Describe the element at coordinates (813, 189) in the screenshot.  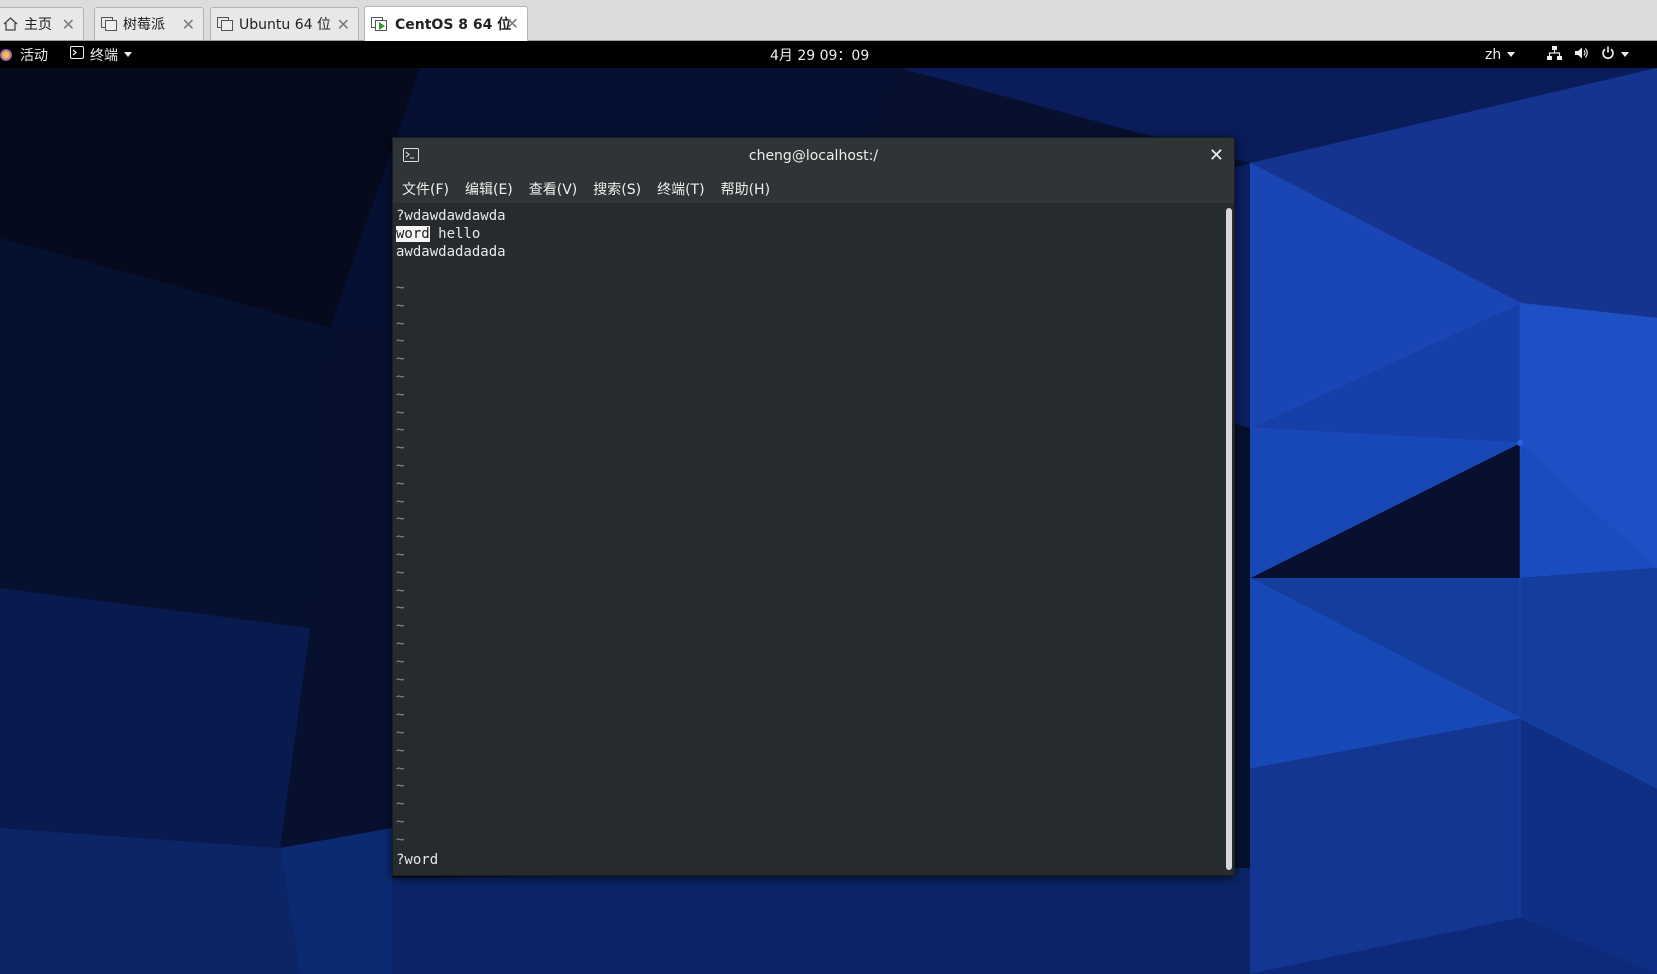
I see `terminal-menubar: 文件(F) 编辑(E) 查看(V) 搜索(S) 终端(T) 帮助(H)` at that location.